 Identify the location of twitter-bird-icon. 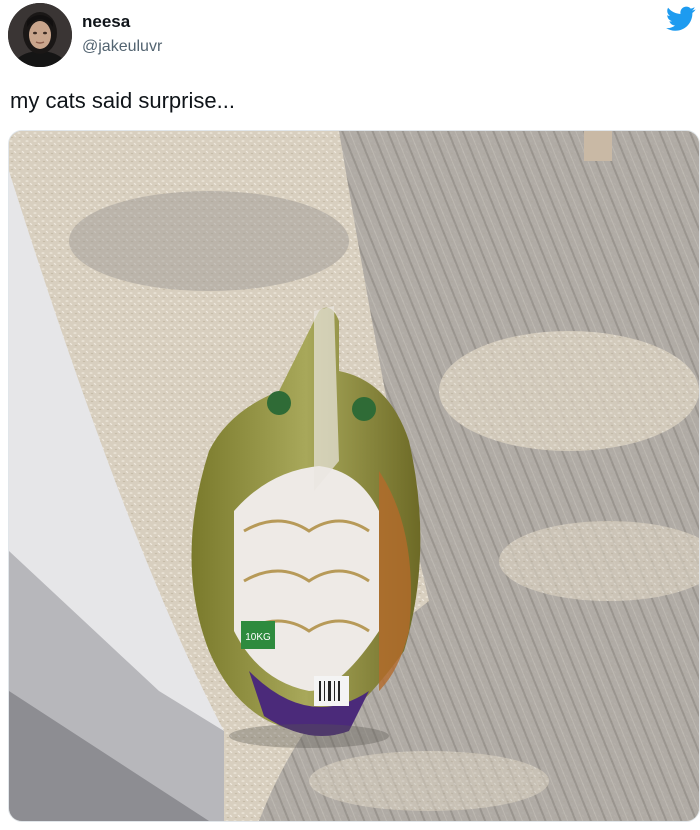
(681, 19).